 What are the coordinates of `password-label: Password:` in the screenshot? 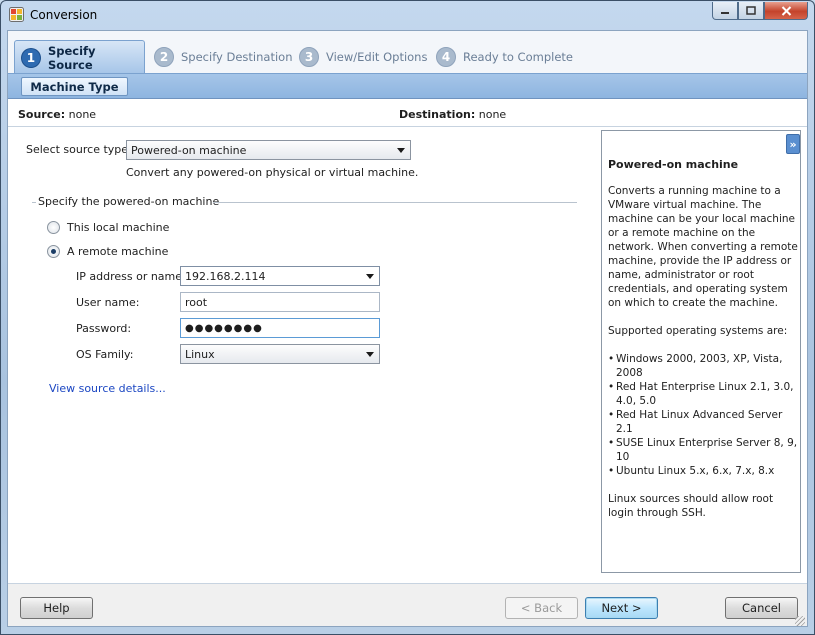 It's located at (104, 328).